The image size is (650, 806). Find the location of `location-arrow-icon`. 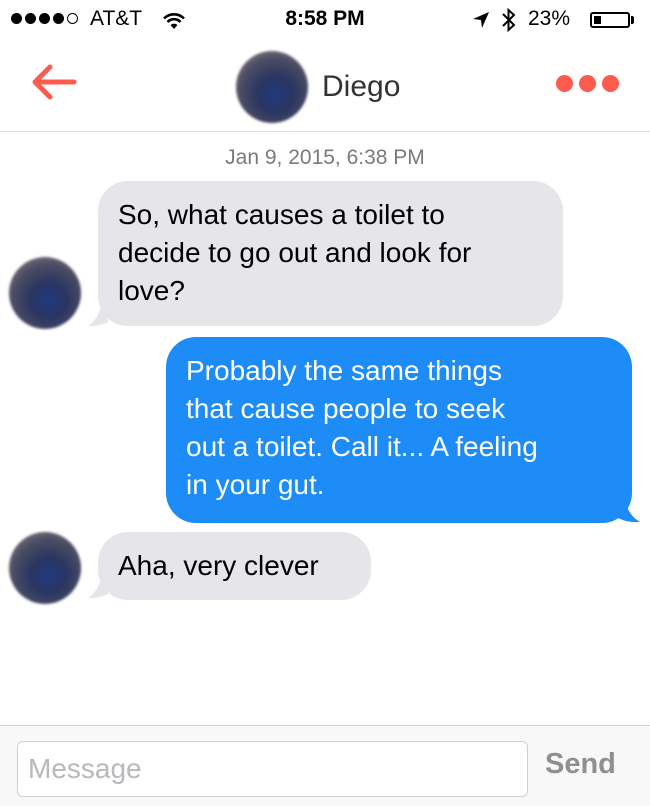

location-arrow-icon is located at coordinates (481, 20).